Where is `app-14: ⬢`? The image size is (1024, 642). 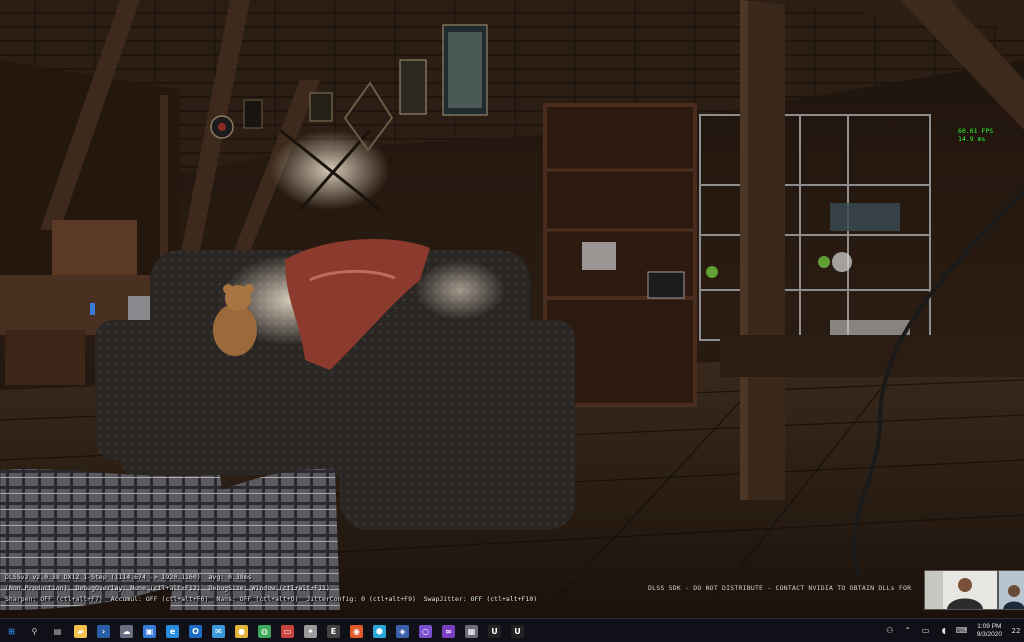
app-14: ⬢ is located at coordinates (379, 630).